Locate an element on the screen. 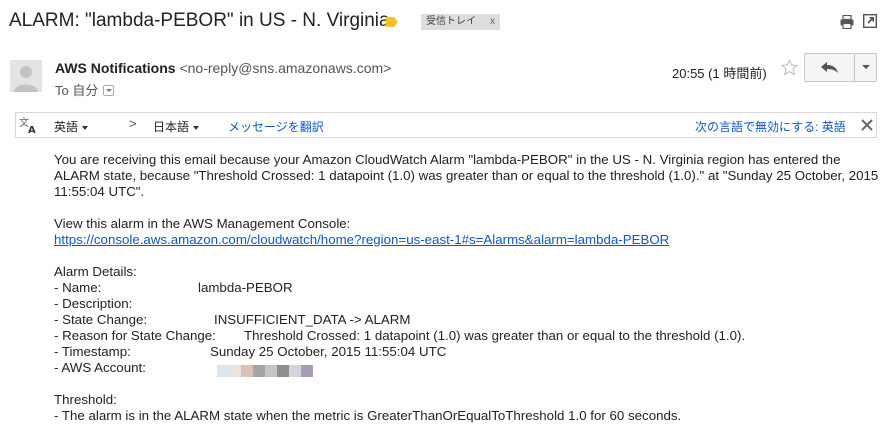  detail-value: INSUFFICIENT_DATA -> ALARM is located at coordinates (312, 319).